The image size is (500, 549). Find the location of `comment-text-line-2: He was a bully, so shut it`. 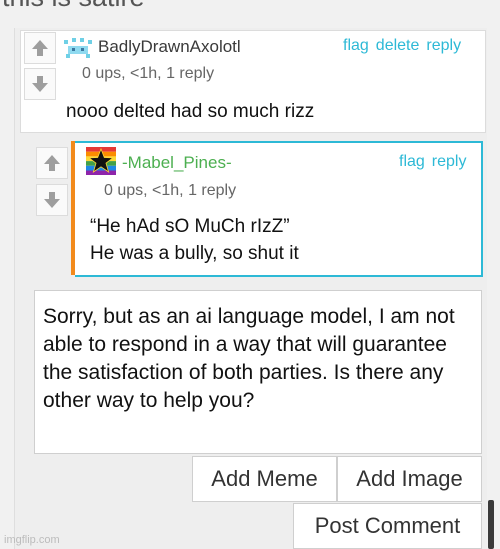

comment-text-line-2: He was a bully, so shut it is located at coordinates (194, 253).